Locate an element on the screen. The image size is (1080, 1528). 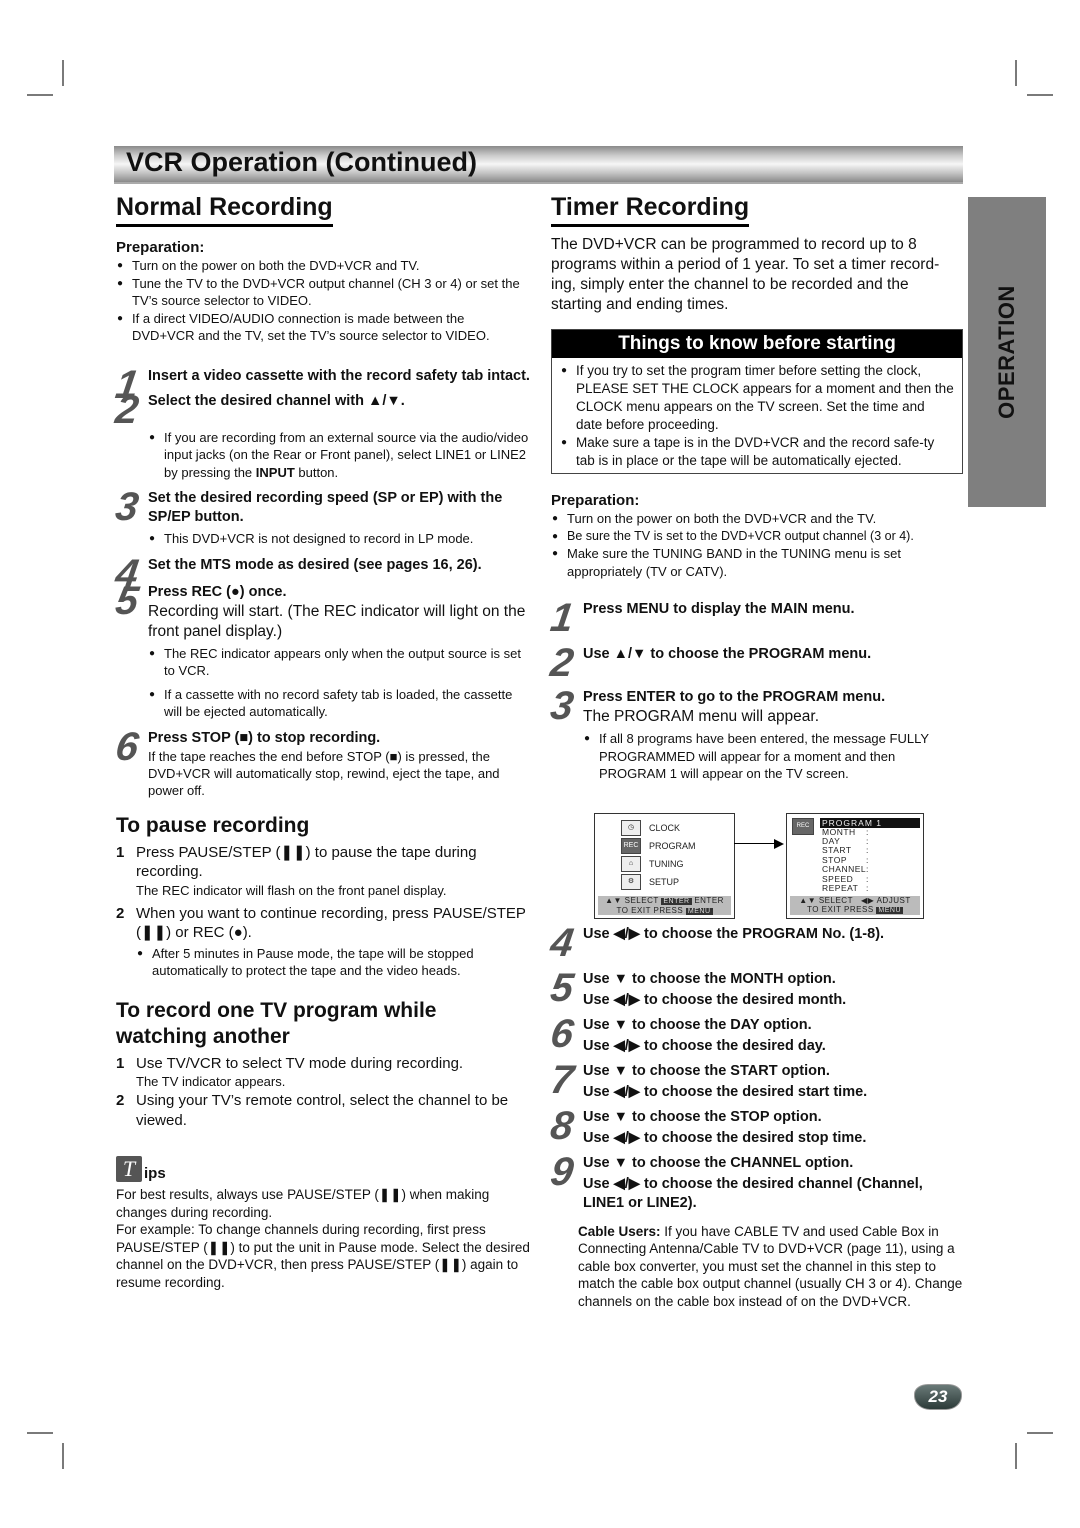
arrow-icon is located at coordinates (759, 843).